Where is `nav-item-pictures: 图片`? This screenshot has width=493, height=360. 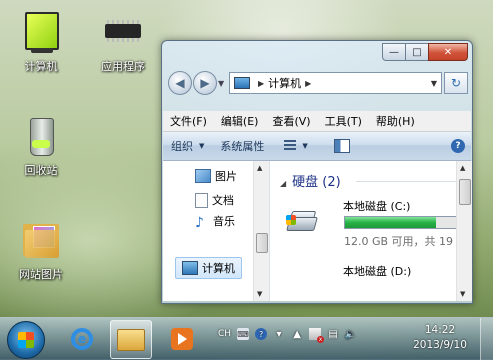 nav-item-pictures: 图片 is located at coordinates (216, 176).